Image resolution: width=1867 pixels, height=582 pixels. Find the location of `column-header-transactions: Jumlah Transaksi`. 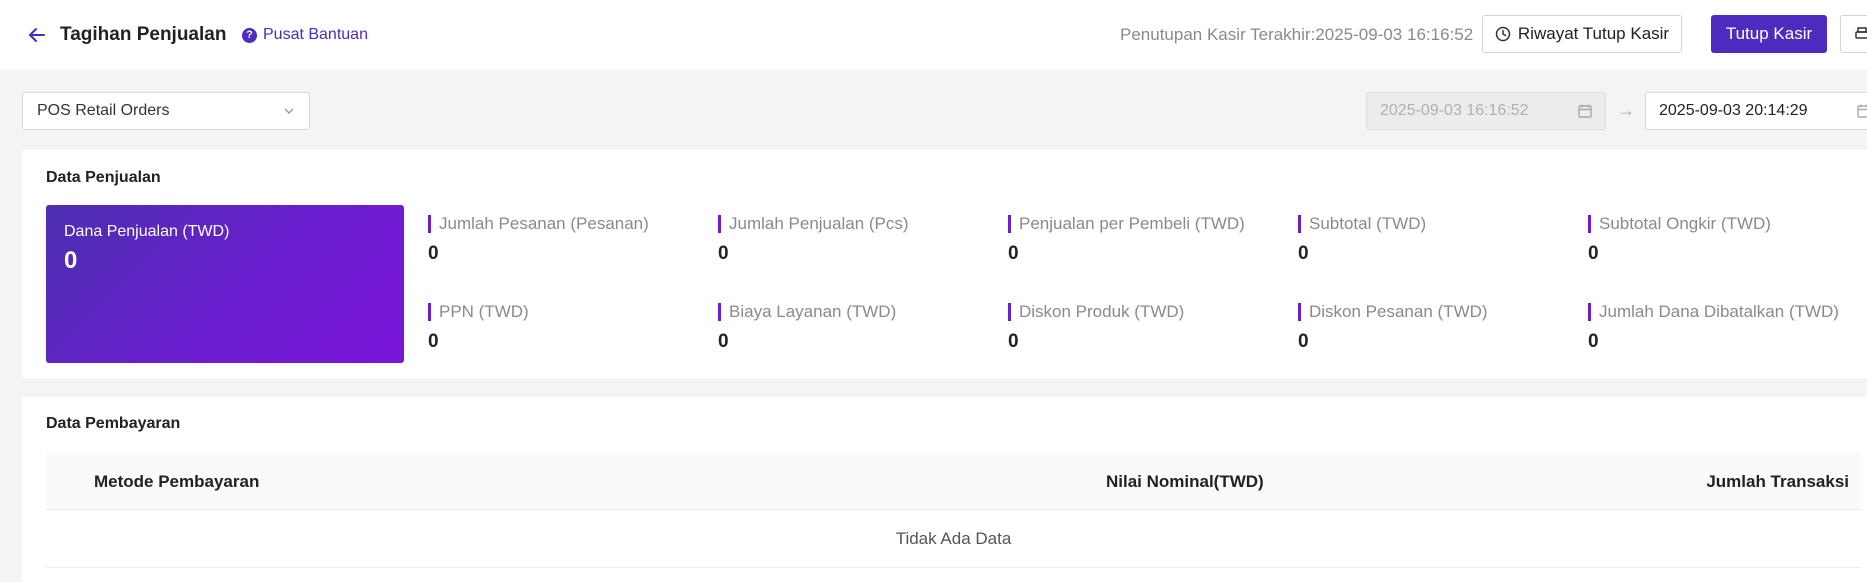

column-header-transactions: Jumlah Transaksi is located at coordinates (1777, 481).